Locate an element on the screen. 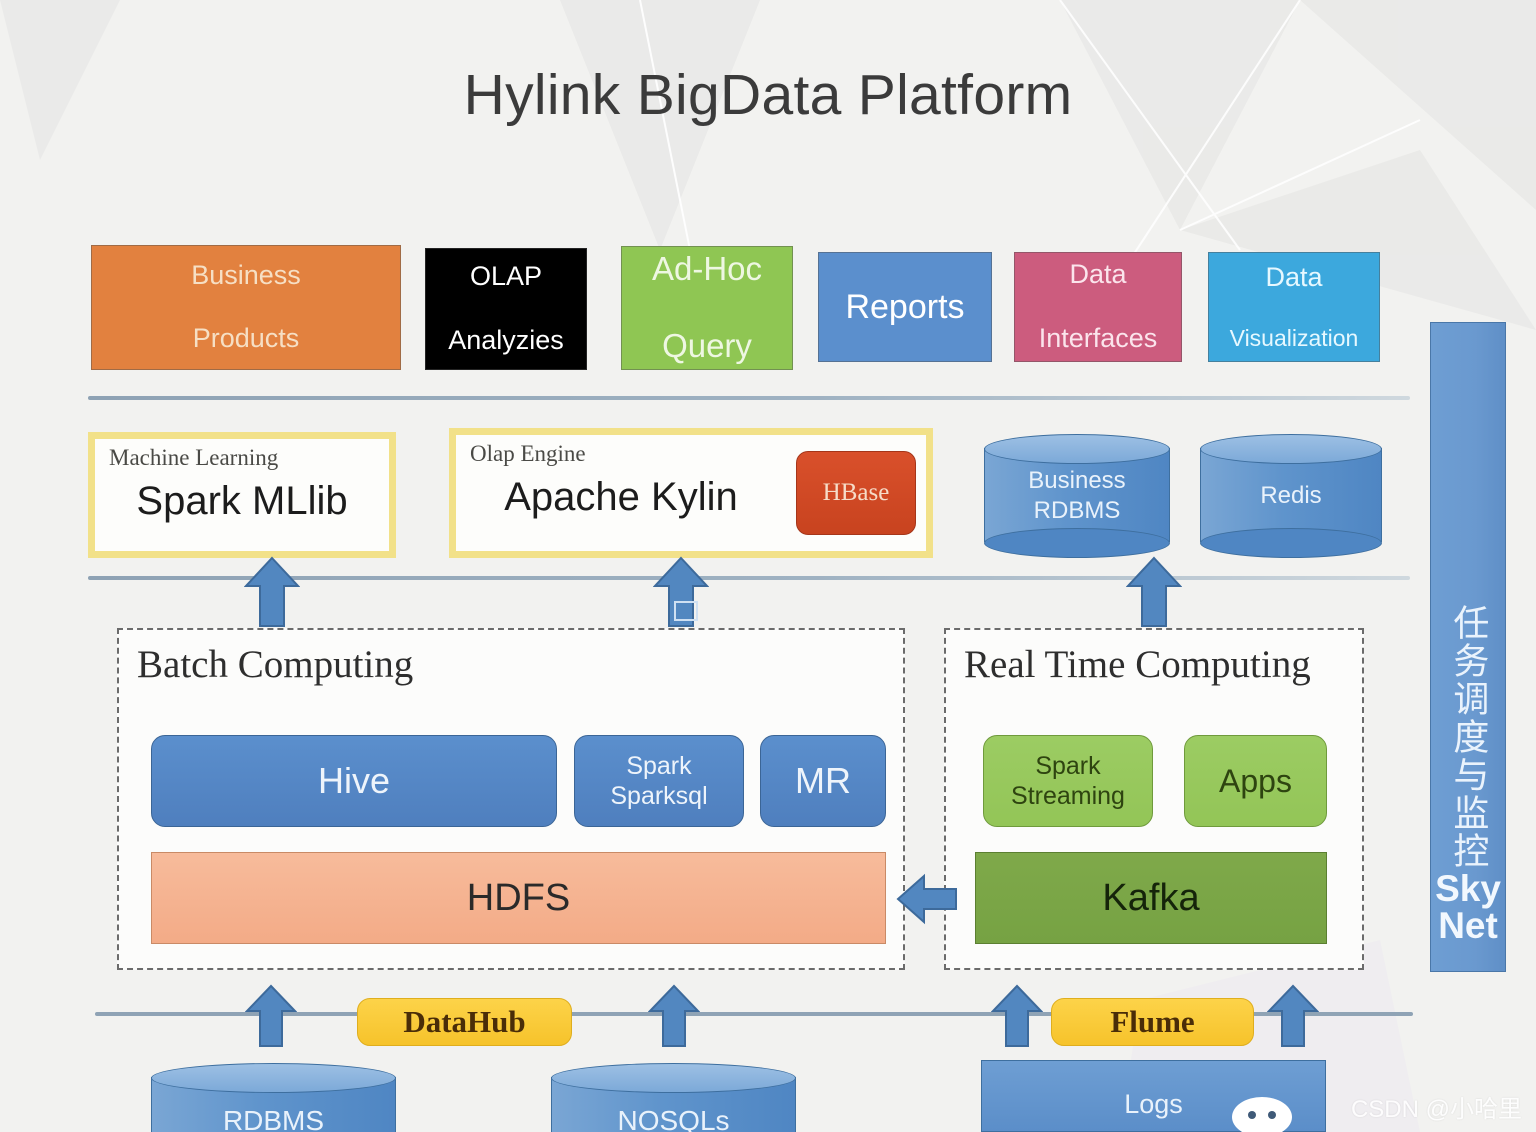 The width and height of the screenshot is (1536, 1132). panel-olap-engine: Olap Engine Apache Kylin HBase is located at coordinates (691, 493).